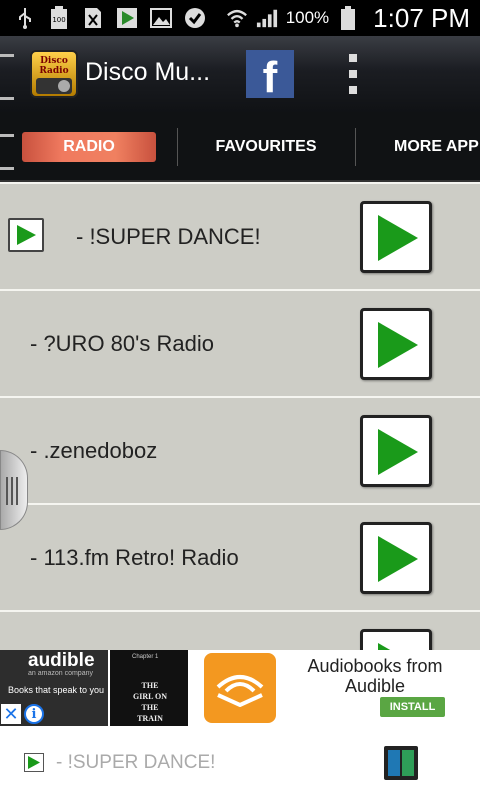 Image resolution: width=480 pixels, height=800 pixels. I want to click on battery-percent: 100%, so click(307, 17).